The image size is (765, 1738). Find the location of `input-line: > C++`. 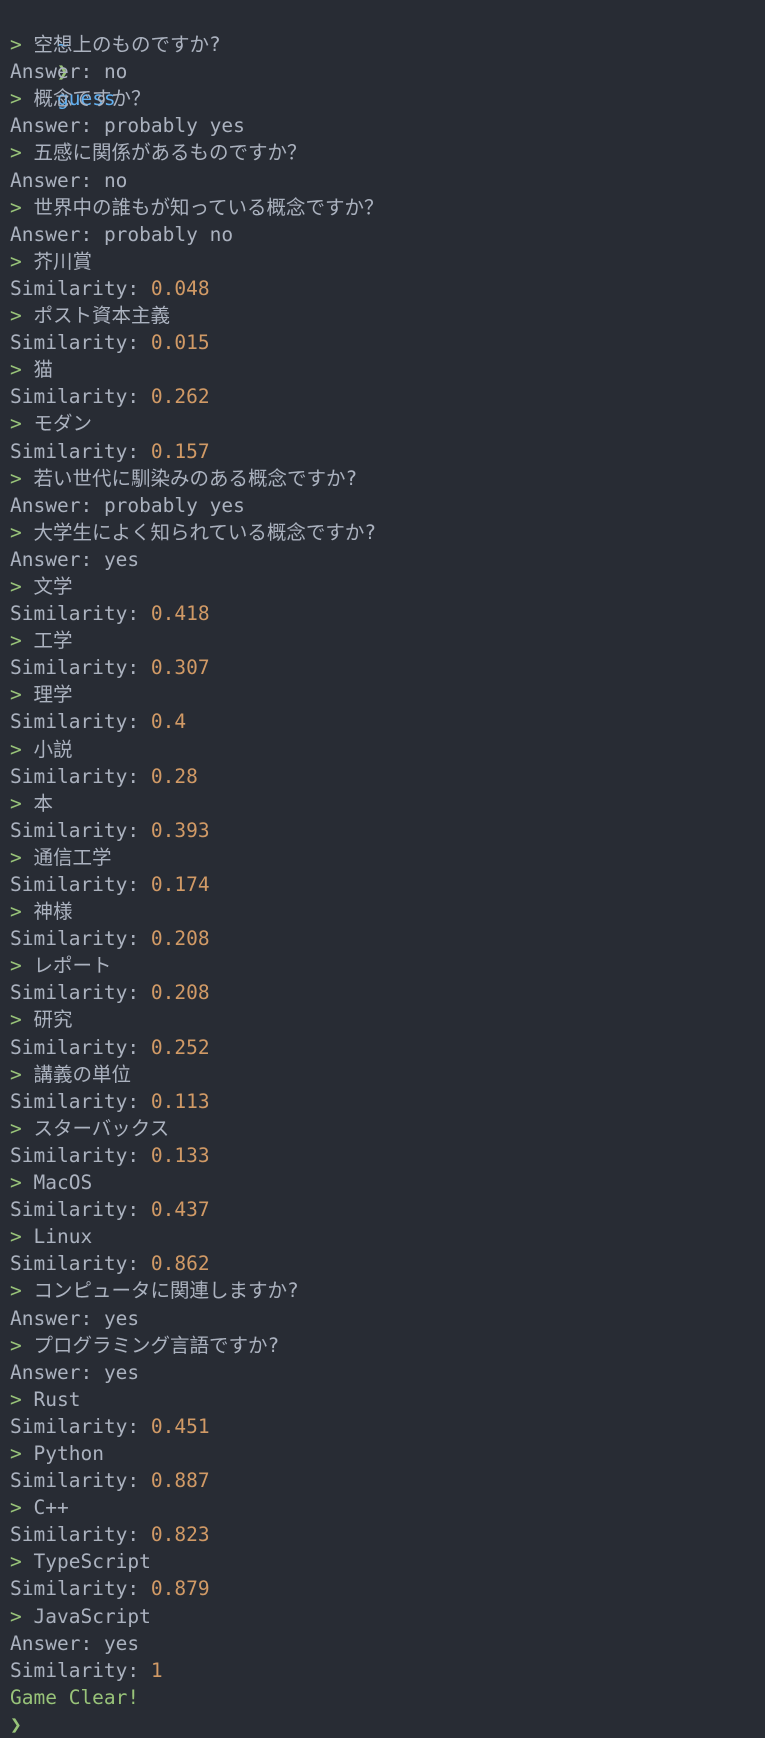

input-line: > C++ is located at coordinates (387, 1507).